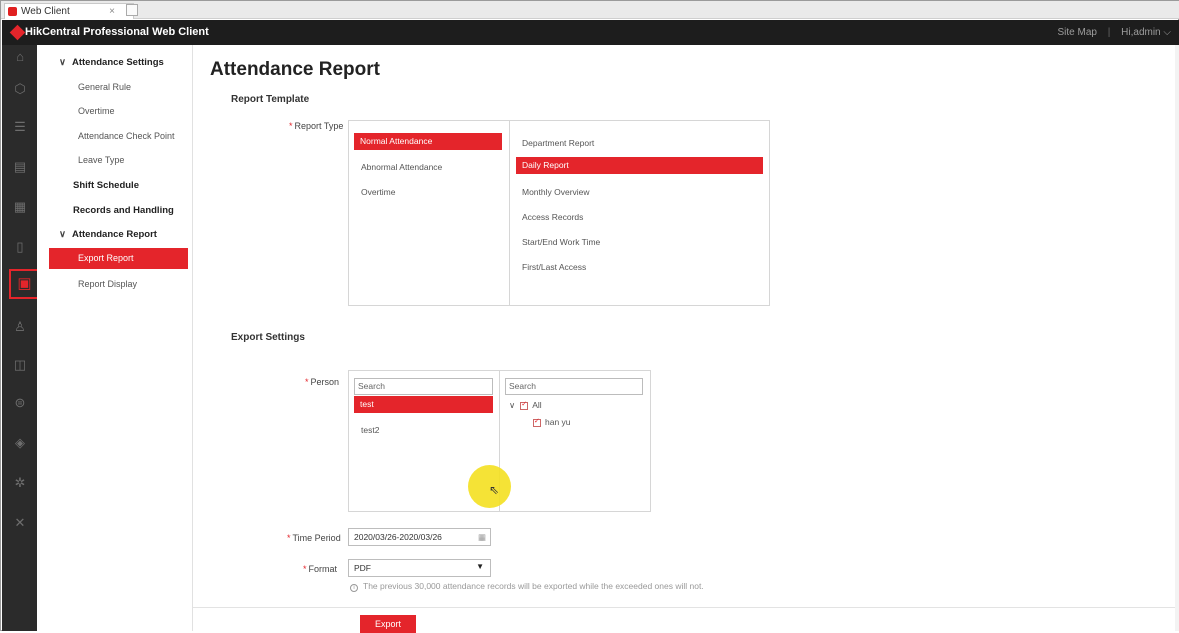 The height and width of the screenshot is (633, 1179). Describe the element at coordinates (398, 537) in the screenshot. I see `time-period-value: 2020/03/26-2020/03/26` at that location.